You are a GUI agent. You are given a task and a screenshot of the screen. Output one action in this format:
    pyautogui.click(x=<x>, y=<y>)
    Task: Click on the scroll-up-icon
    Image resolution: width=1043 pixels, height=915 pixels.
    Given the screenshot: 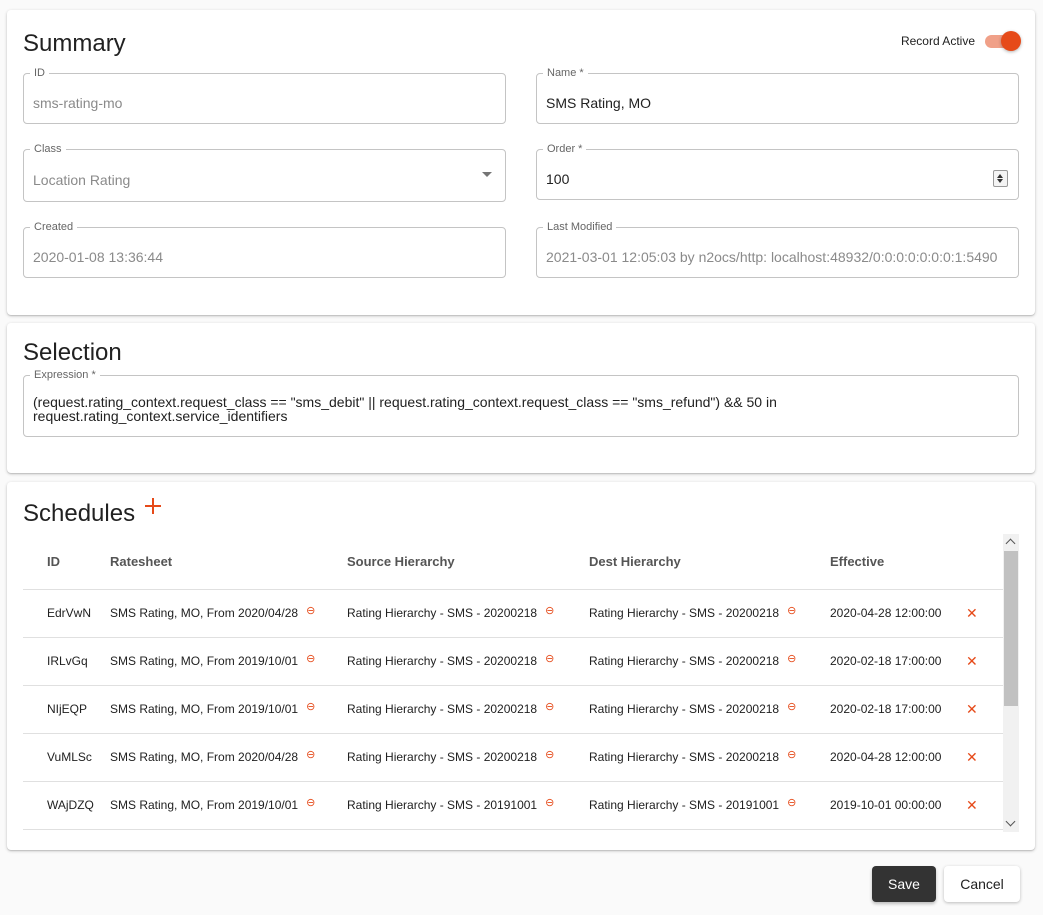 What is the action you would take?
    pyautogui.click(x=1010, y=543)
    